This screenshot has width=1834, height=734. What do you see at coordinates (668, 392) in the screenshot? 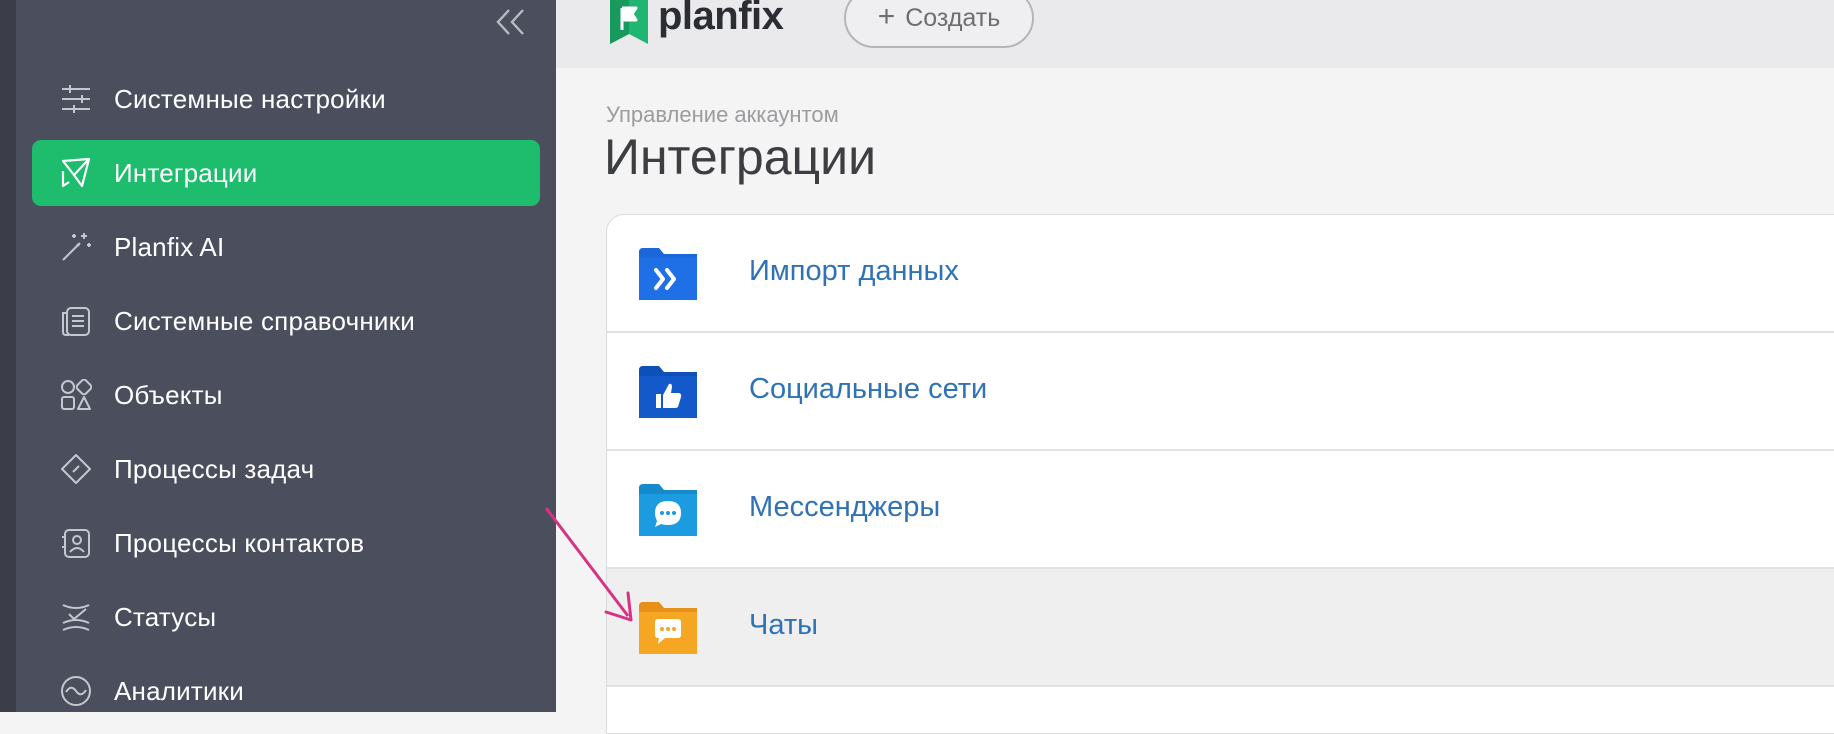
I see `social-folder-icon` at bounding box center [668, 392].